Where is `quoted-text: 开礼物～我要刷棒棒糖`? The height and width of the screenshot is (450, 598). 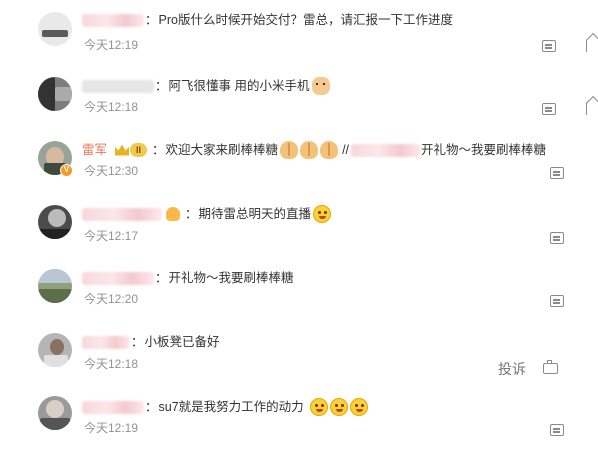 quoted-text: 开礼物～我要刷棒棒糖 is located at coordinates (484, 150).